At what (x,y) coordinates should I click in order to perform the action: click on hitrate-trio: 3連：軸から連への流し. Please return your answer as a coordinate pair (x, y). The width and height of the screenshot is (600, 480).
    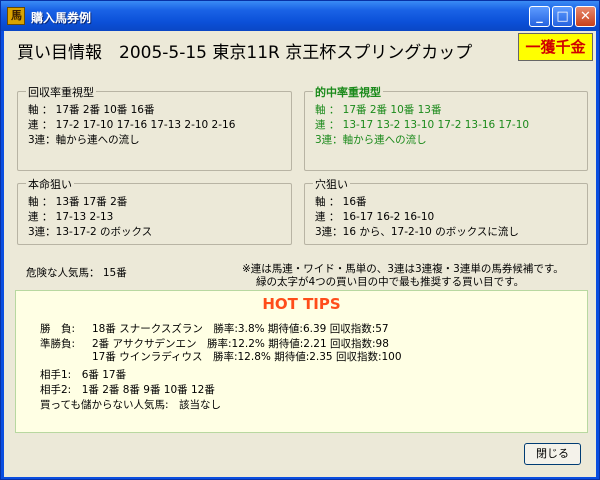
    Looking at the image, I should click on (371, 140).